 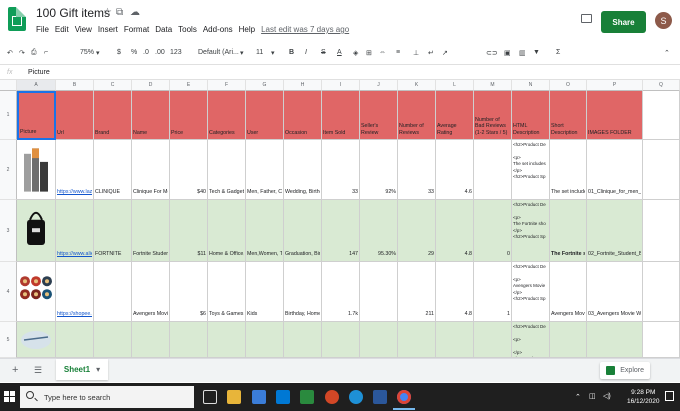 I want to click on table-cell-folder, so click(x=615, y=340).